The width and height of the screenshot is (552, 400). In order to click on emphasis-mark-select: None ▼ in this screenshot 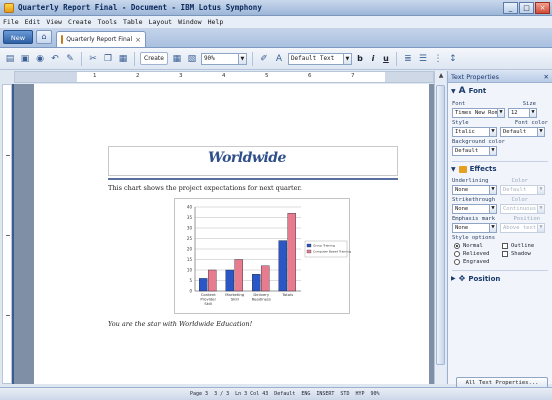, I will do `click(474, 228)`.